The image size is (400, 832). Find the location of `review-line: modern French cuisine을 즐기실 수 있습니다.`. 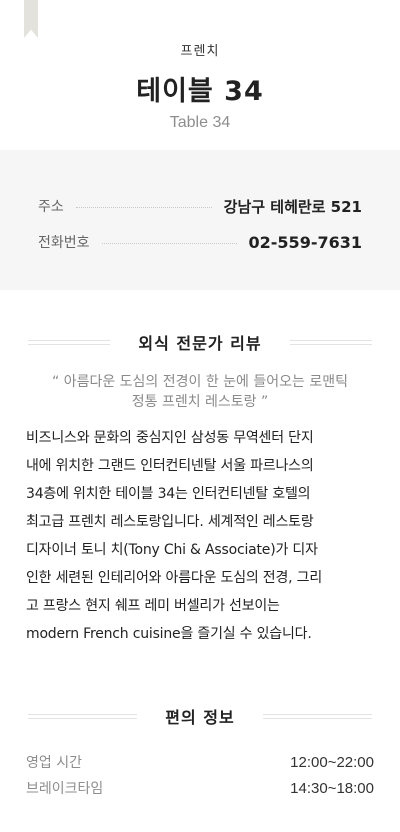

review-line: modern French cuisine을 즐기실 수 있습니다. is located at coordinates (169, 634).